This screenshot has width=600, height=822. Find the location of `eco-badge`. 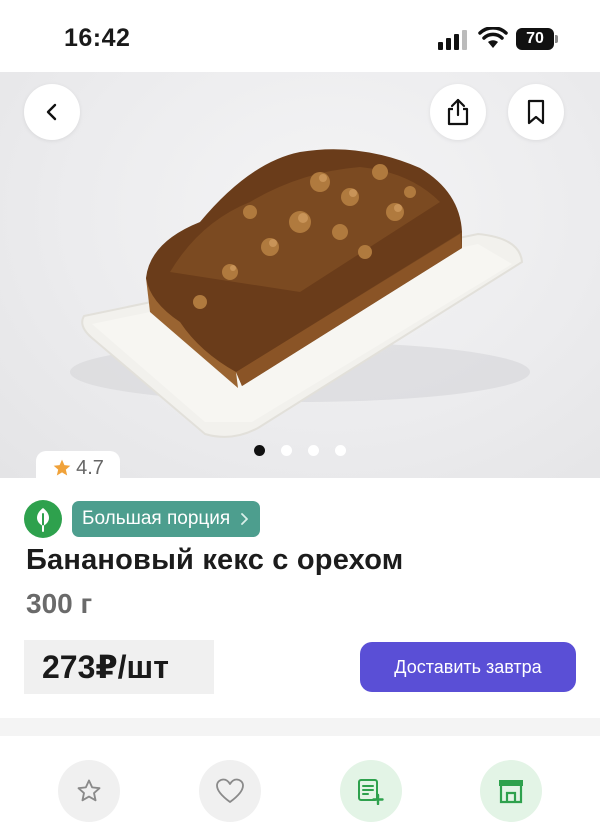

eco-badge is located at coordinates (43, 519).